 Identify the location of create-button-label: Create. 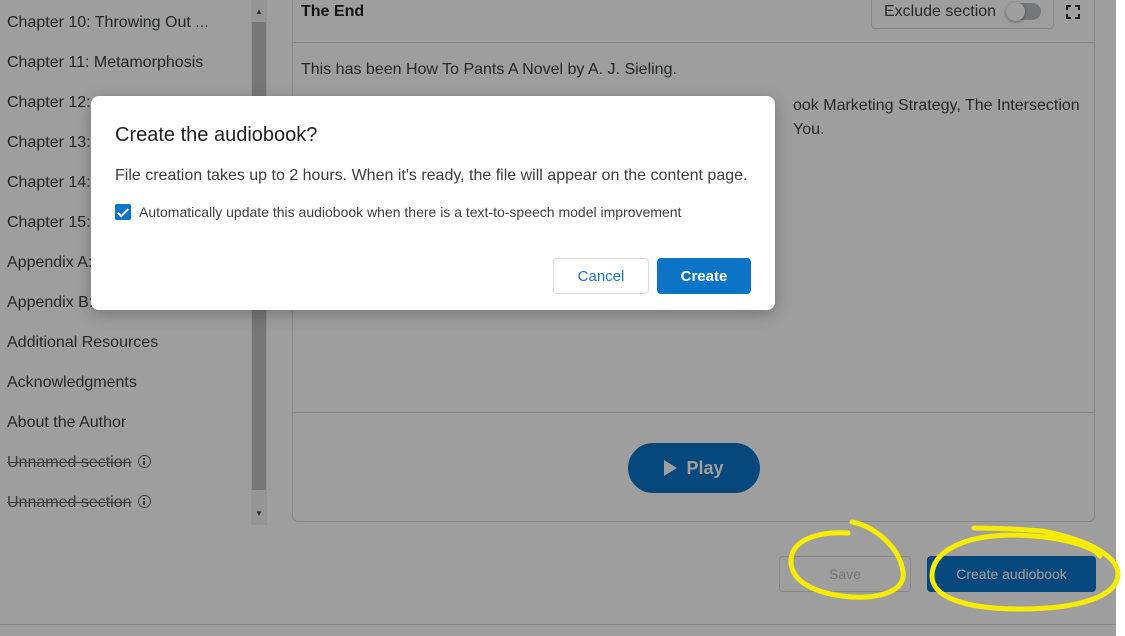
(704, 276).